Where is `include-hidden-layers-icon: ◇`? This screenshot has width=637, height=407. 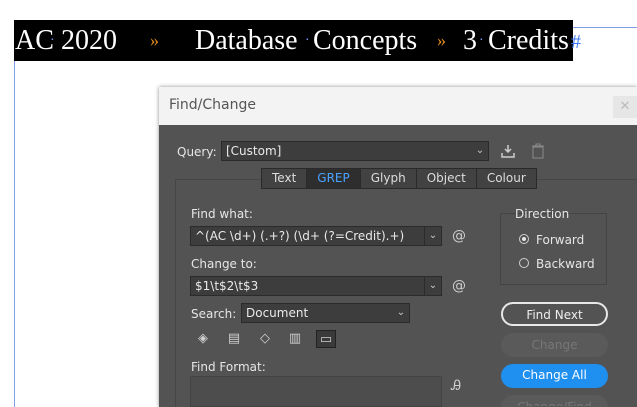 include-hidden-layers-icon: ◇ is located at coordinates (265, 339).